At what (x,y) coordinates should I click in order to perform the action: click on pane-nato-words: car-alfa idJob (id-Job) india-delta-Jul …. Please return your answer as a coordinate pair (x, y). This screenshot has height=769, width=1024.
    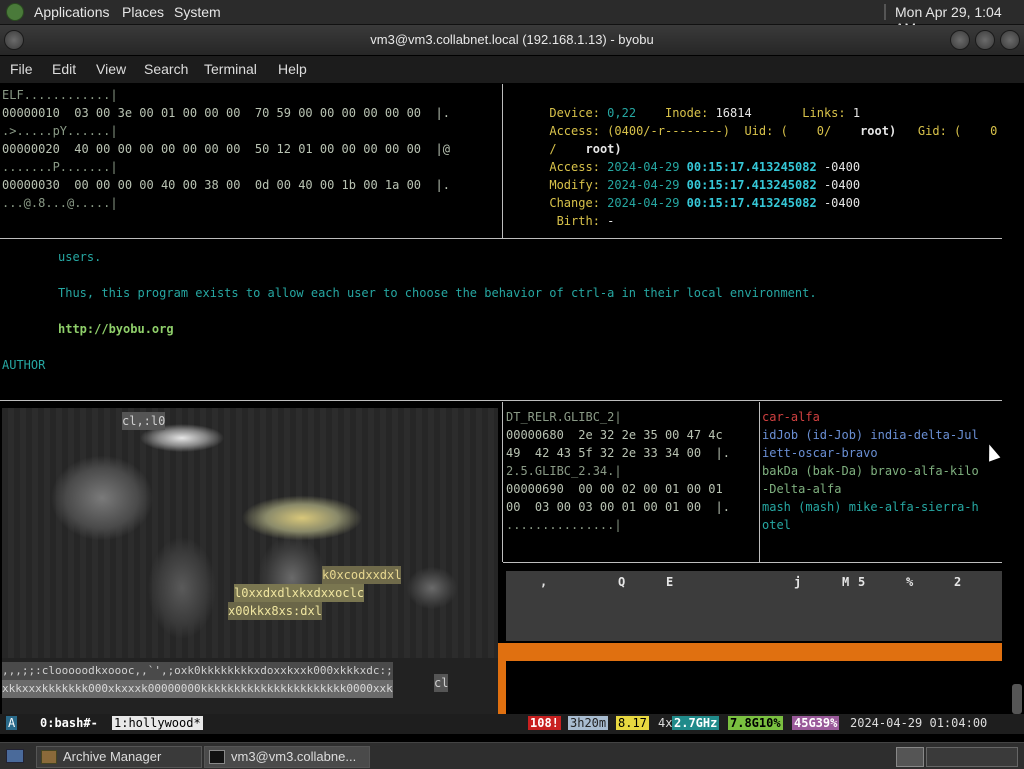
    Looking at the image, I should click on (883, 483).